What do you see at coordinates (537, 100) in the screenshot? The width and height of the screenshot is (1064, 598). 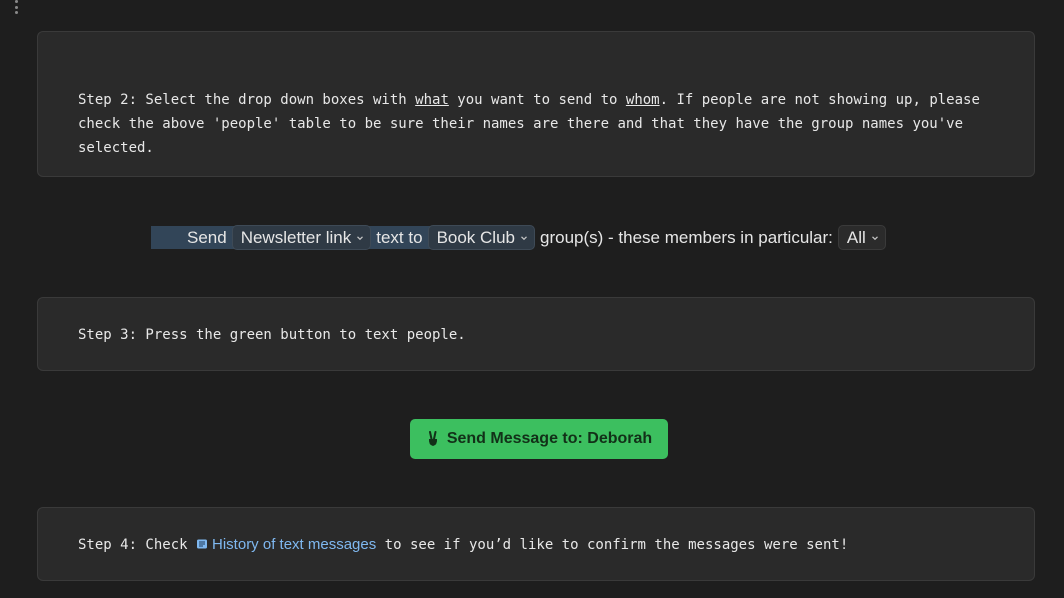 I see `step2-mid: you want to send to` at bounding box center [537, 100].